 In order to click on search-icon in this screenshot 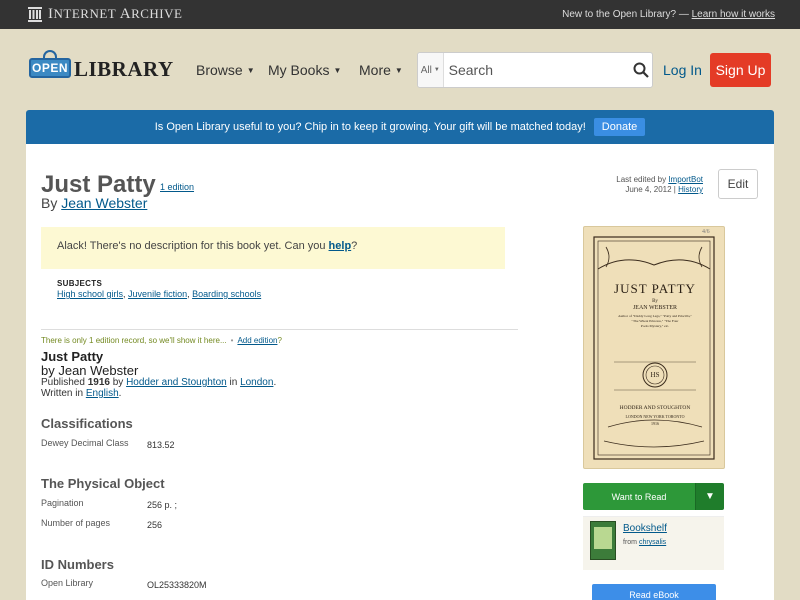, I will do `click(641, 70)`.